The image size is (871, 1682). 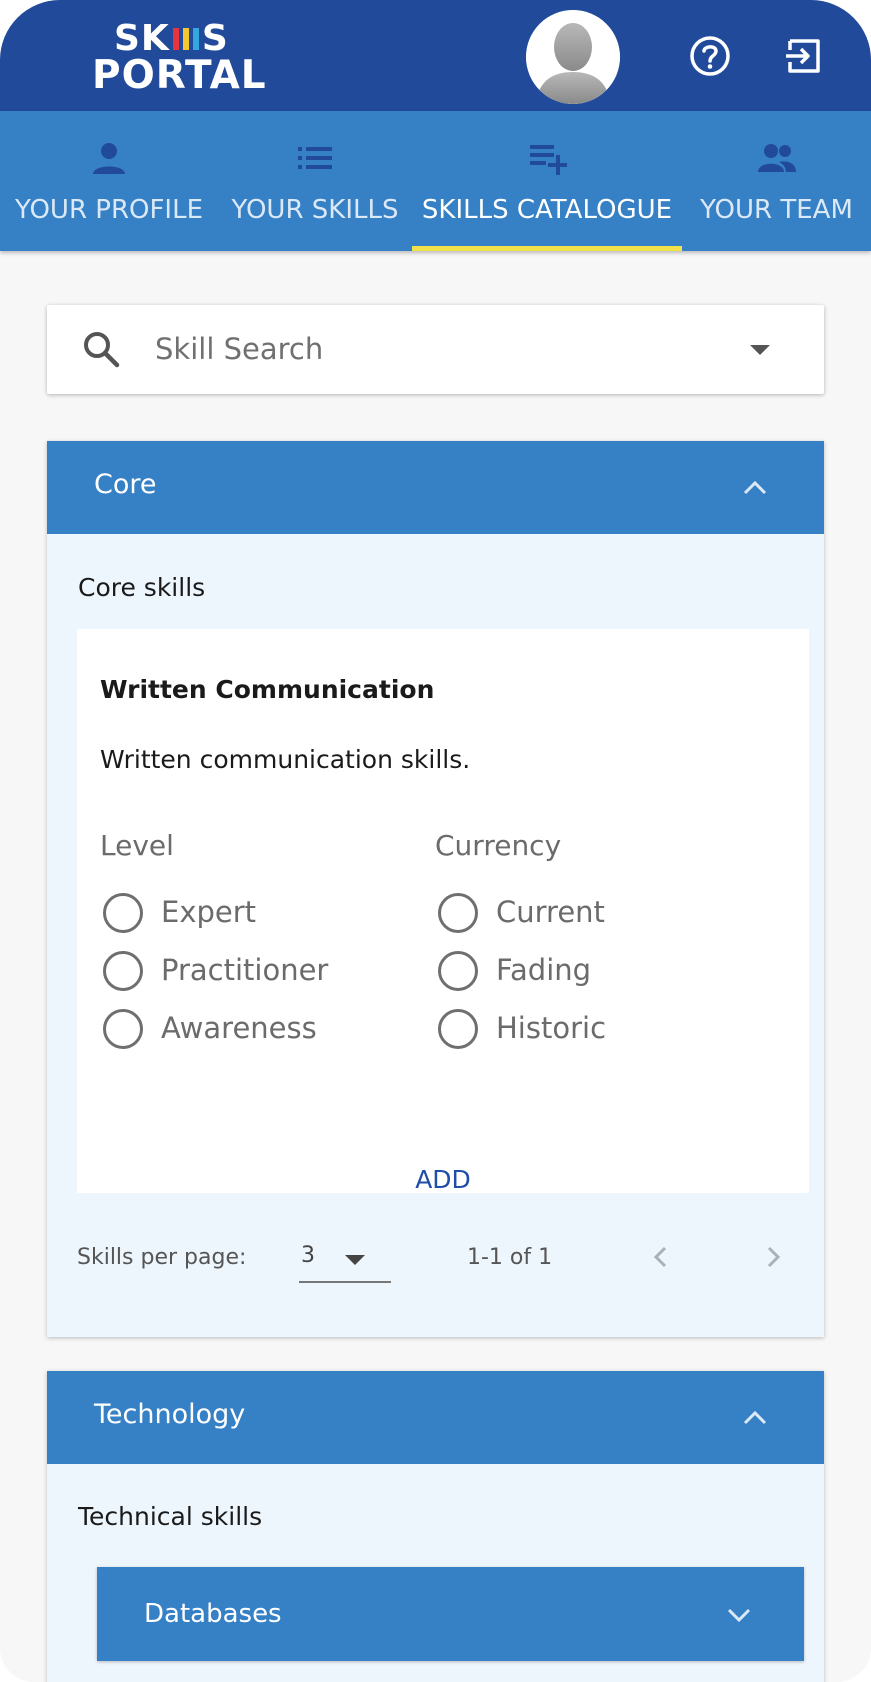 I want to click on skills-portal-logo: SK S PORTAL, so click(x=179, y=58).